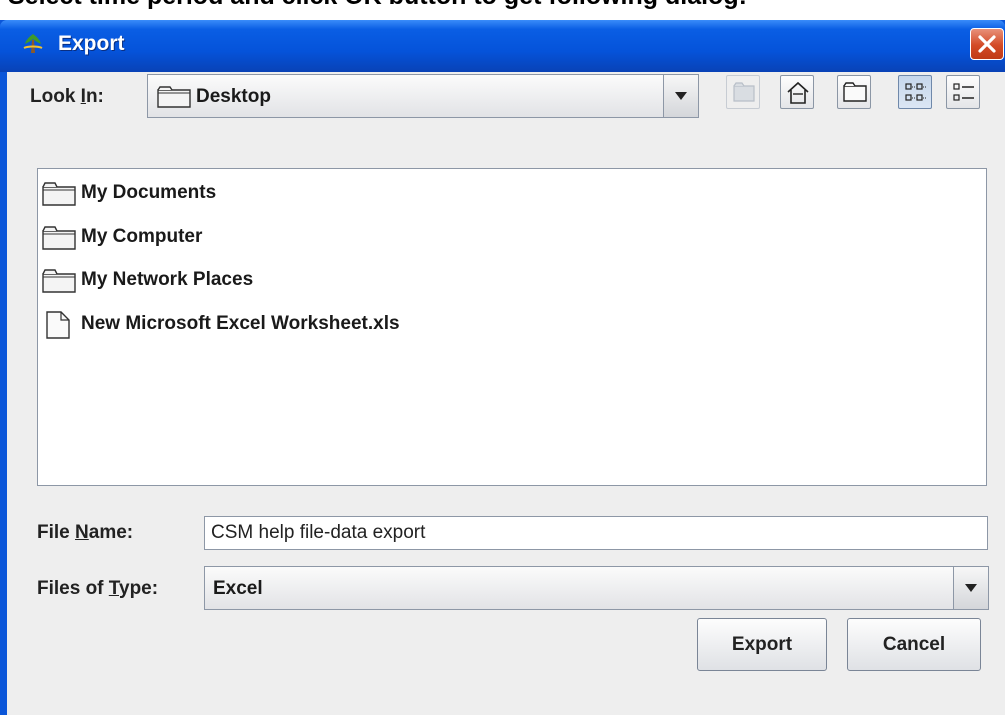  I want to click on files-of-type-dropdown-button, so click(970, 588).